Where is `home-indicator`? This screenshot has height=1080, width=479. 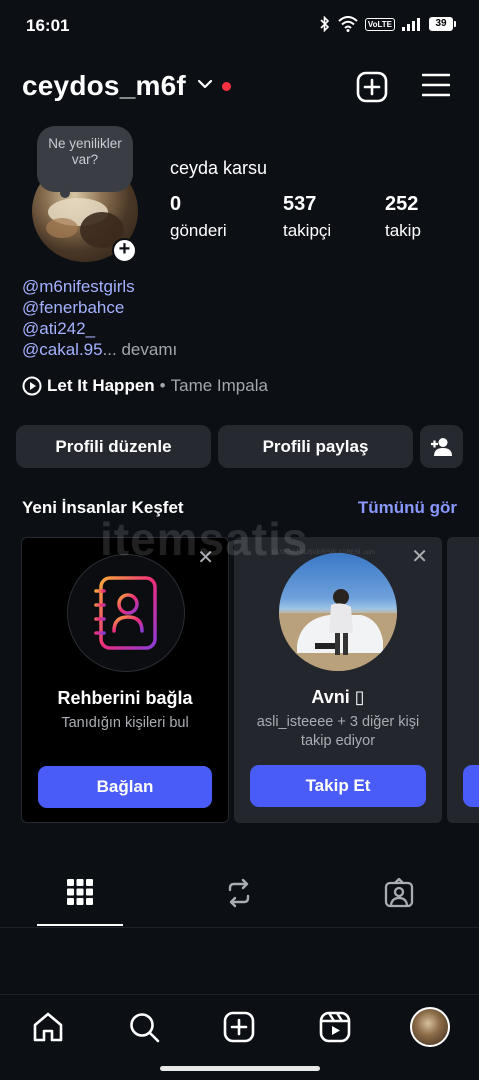
home-indicator is located at coordinates (240, 1068).